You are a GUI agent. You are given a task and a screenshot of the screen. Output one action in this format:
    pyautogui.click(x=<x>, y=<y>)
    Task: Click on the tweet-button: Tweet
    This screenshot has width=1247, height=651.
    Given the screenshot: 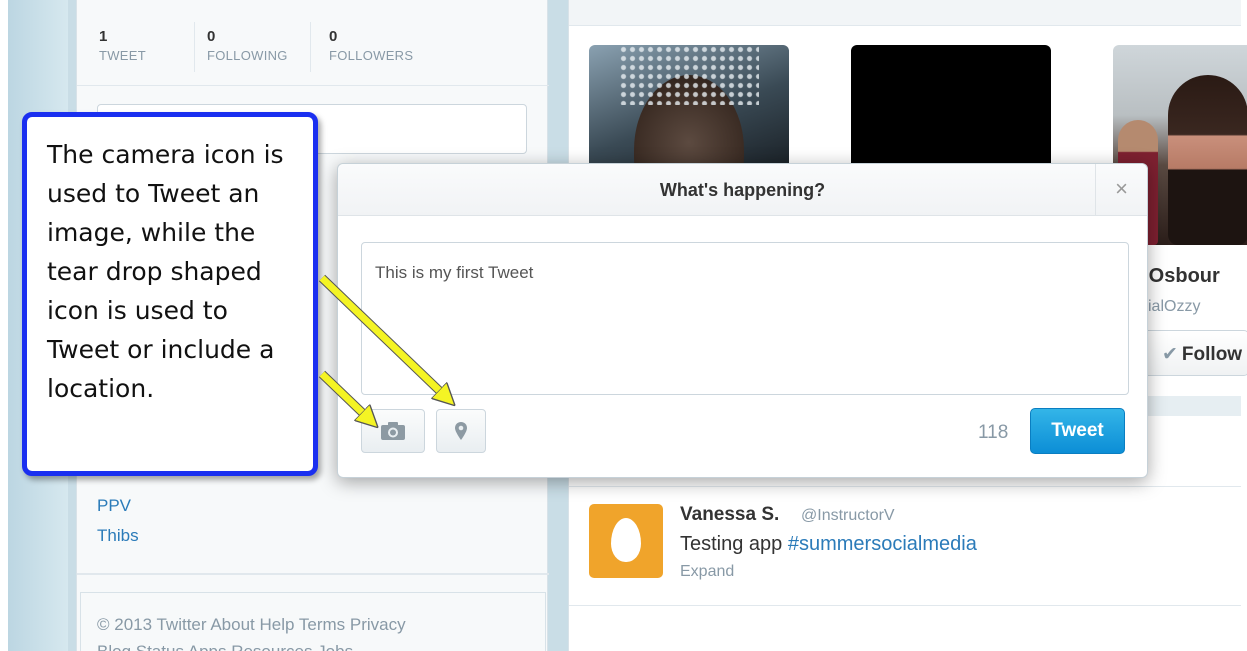 What is the action you would take?
    pyautogui.click(x=1077, y=431)
    